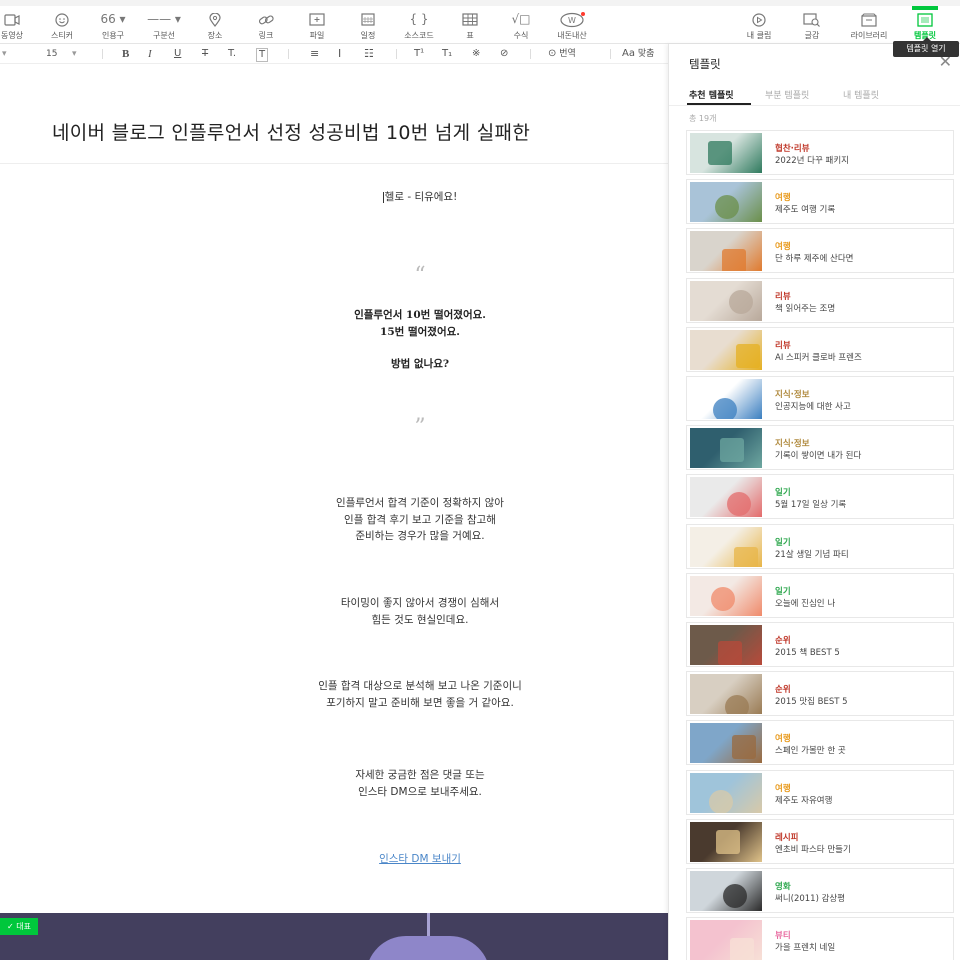 This screenshot has width=960, height=960. Describe the element at coordinates (926, 47) in the screenshot. I see `template-open-tooltip: 템플릿 열기` at that location.